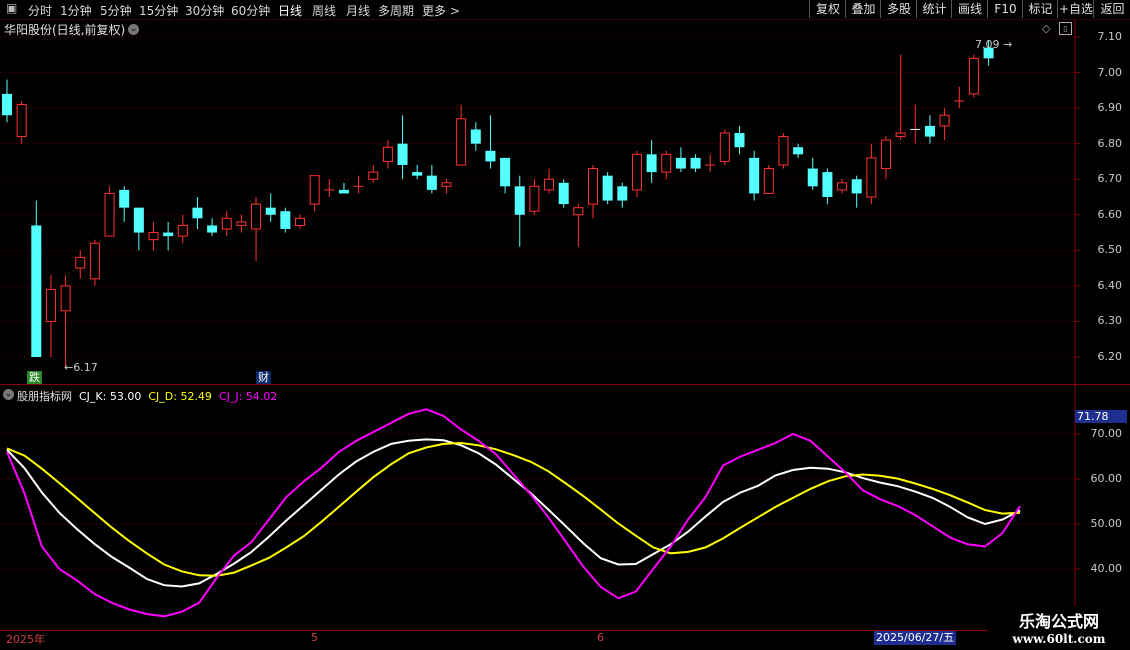  I want to click on badge-drop: 跌, so click(34, 377).